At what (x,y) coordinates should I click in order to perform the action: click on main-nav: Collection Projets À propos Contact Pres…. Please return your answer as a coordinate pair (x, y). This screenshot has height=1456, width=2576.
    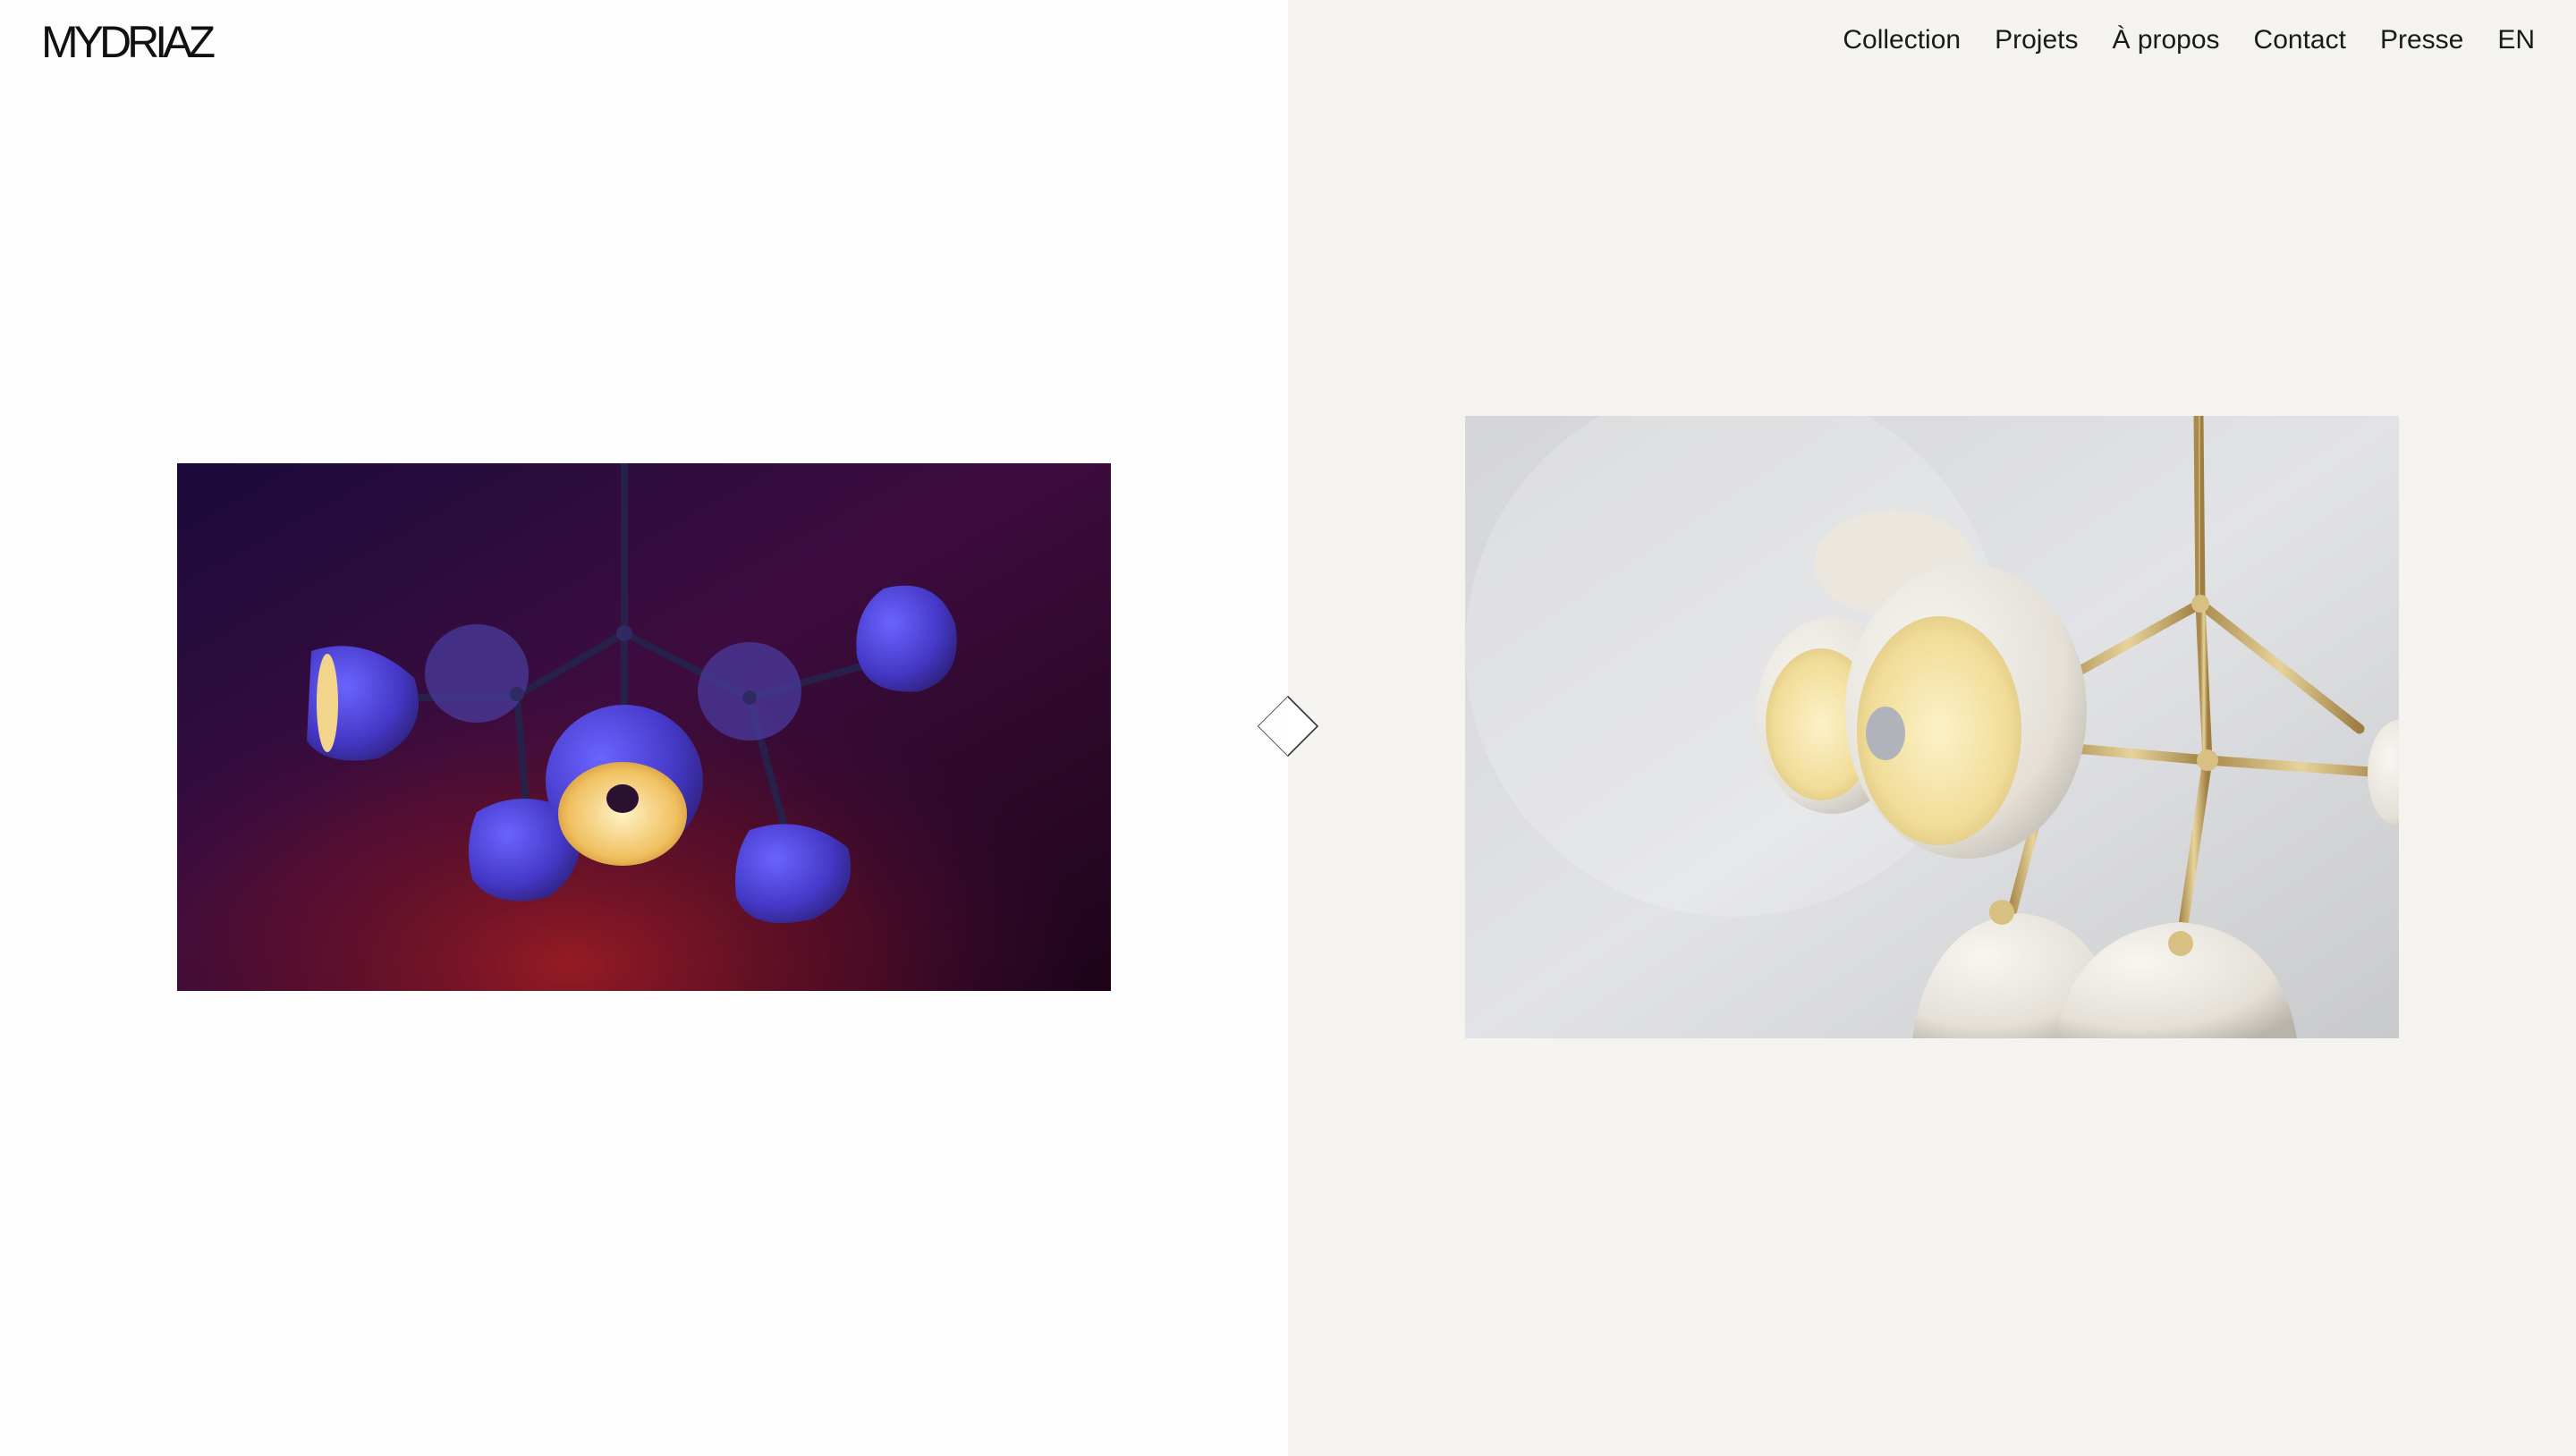
    Looking at the image, I should click on (2189, 40).